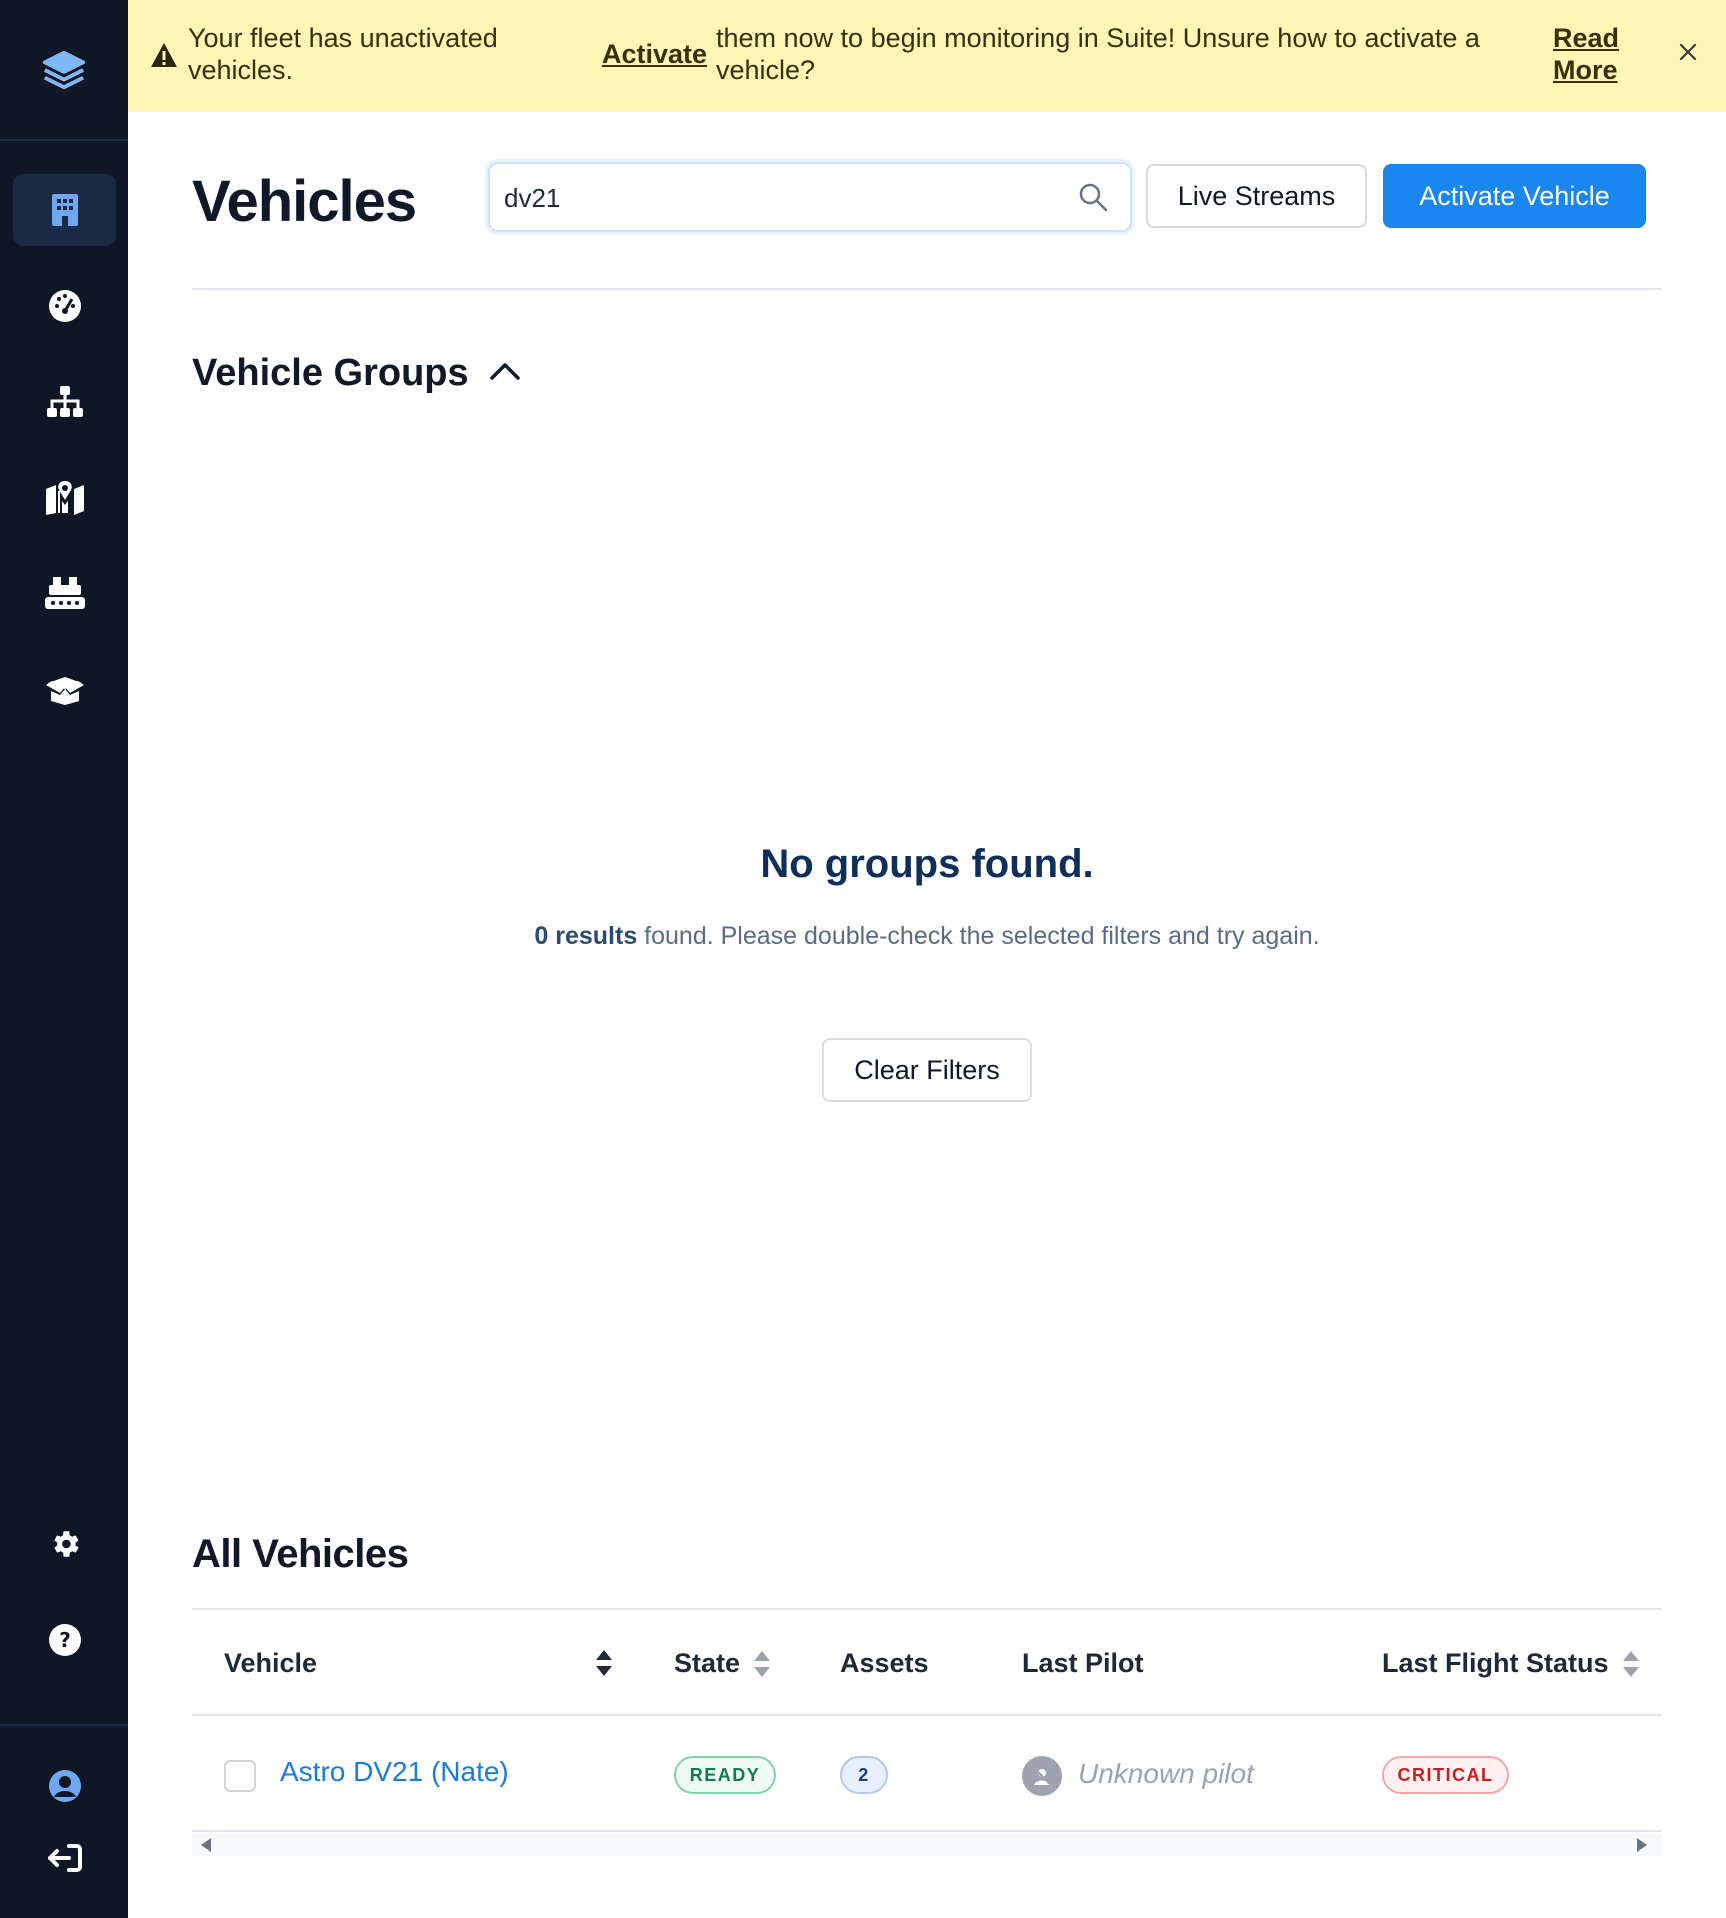 The image size is (1726, 1918). Describe the element at coordinates (164, 55) in the screenshot. I see `warning-icon` at that location.